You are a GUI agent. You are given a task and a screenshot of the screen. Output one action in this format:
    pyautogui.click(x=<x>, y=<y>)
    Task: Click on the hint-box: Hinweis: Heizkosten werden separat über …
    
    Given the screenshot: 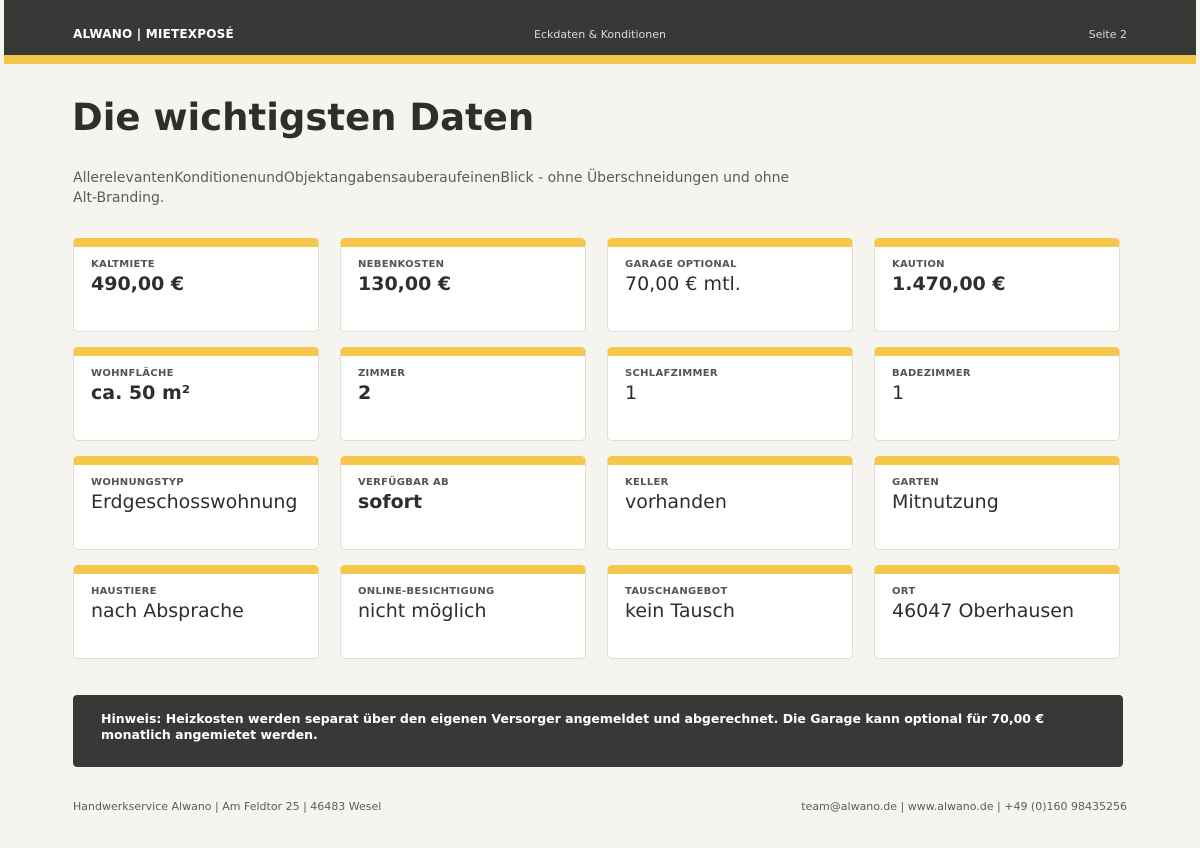 What is the action you would take?
    pyautogui.click(x=598, y=731)
    